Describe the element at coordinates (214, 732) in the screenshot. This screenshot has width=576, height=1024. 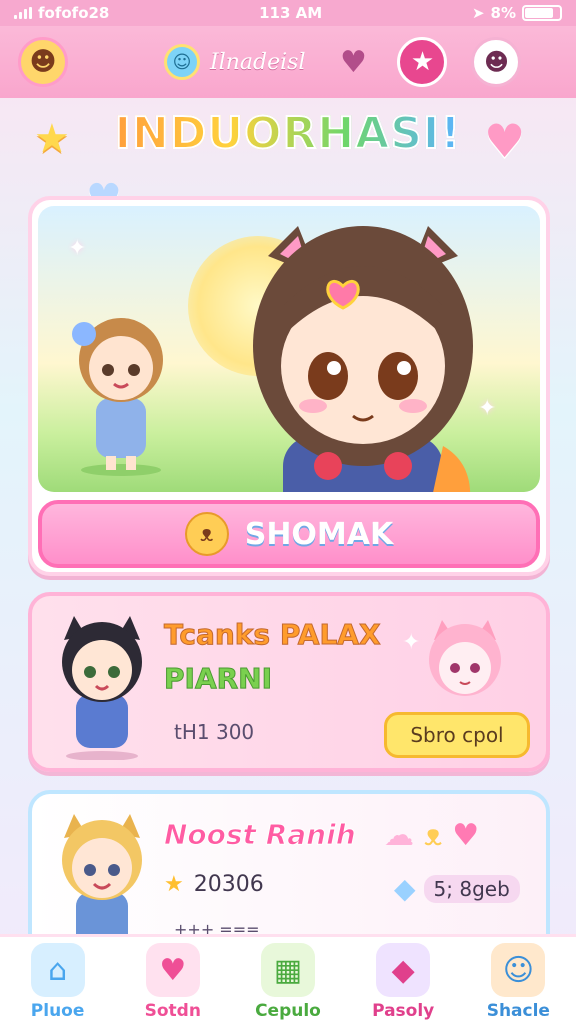
I see `card-price: tH1 300` at that location.